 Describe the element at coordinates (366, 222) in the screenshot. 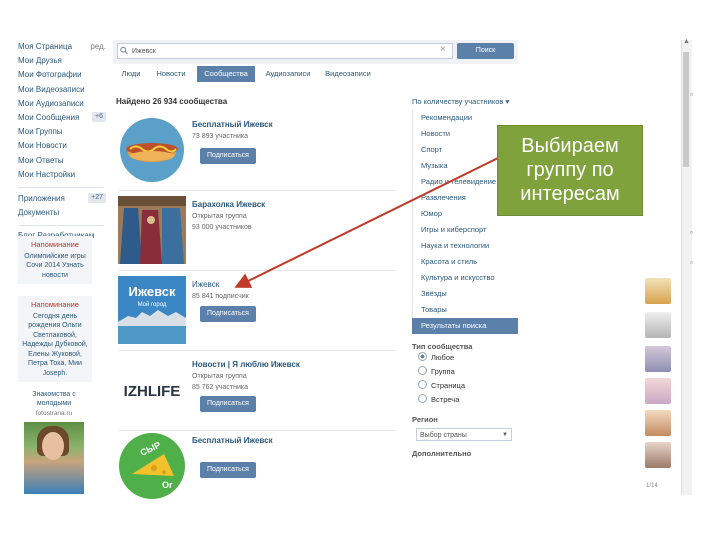

I see `annotation-arrow` at that location.